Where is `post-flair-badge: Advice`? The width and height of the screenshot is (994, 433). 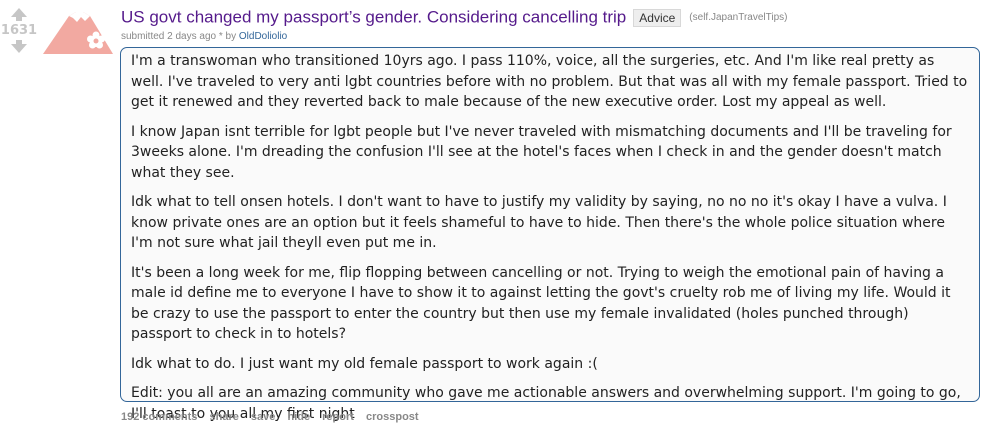 post-flair-badge: Advice is located at coordinates (657, 17).